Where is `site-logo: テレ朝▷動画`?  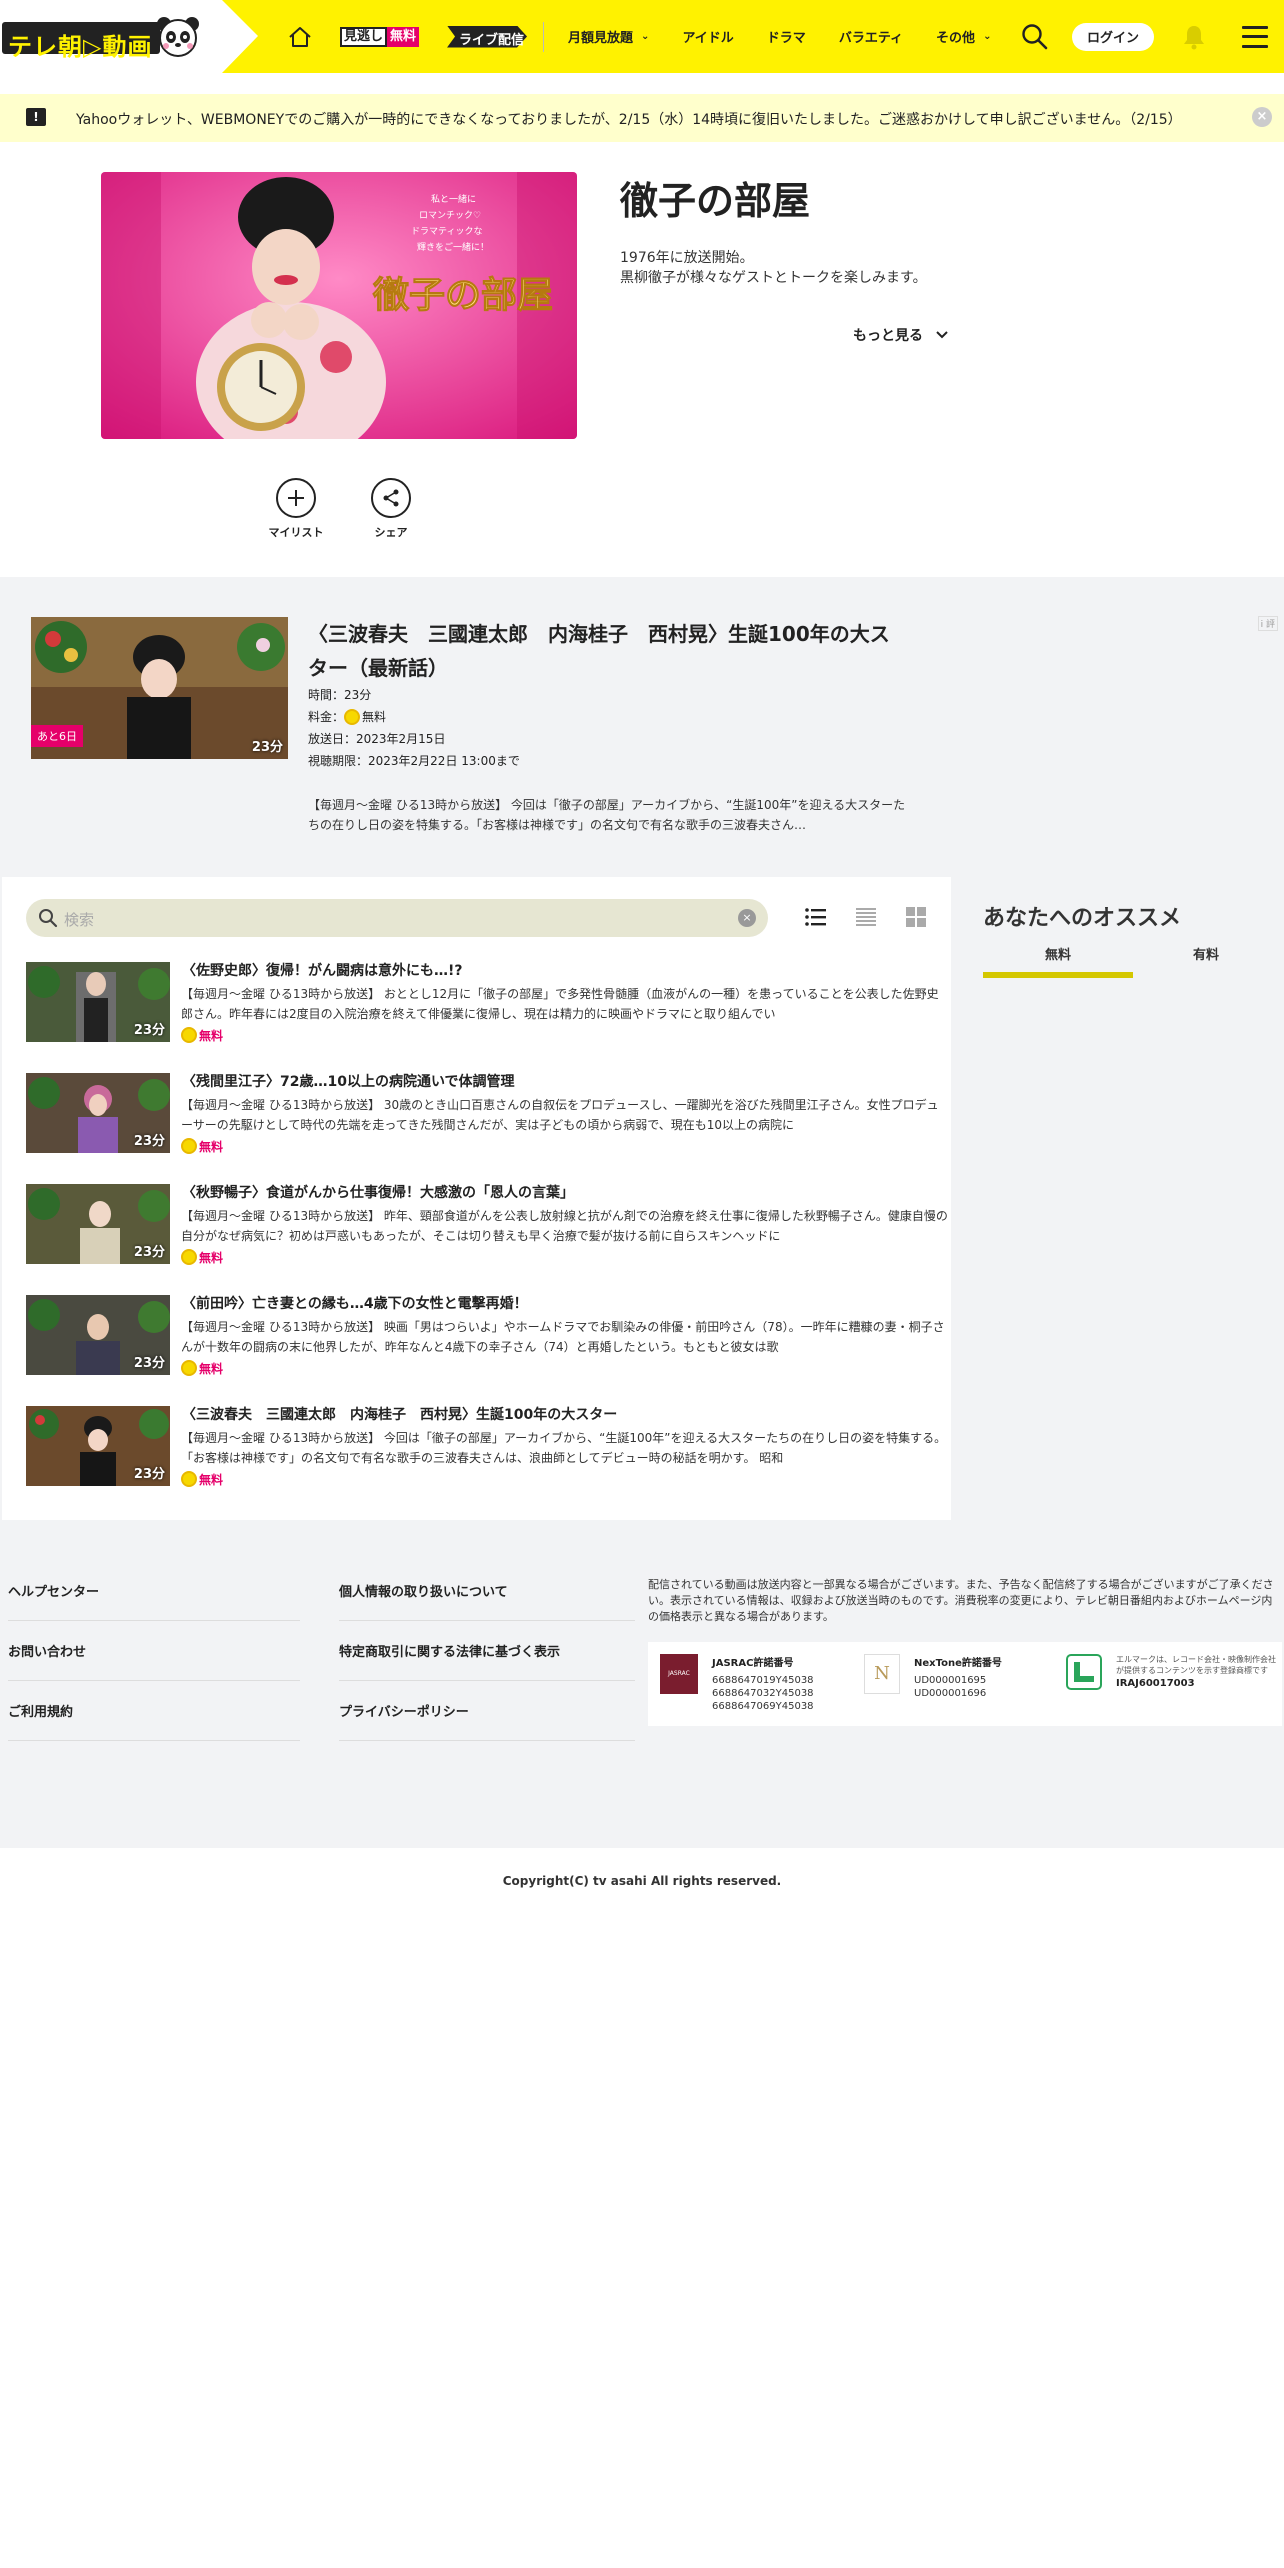 site-logo: テレ朝▷動画 is located at coordinates (102, 39).